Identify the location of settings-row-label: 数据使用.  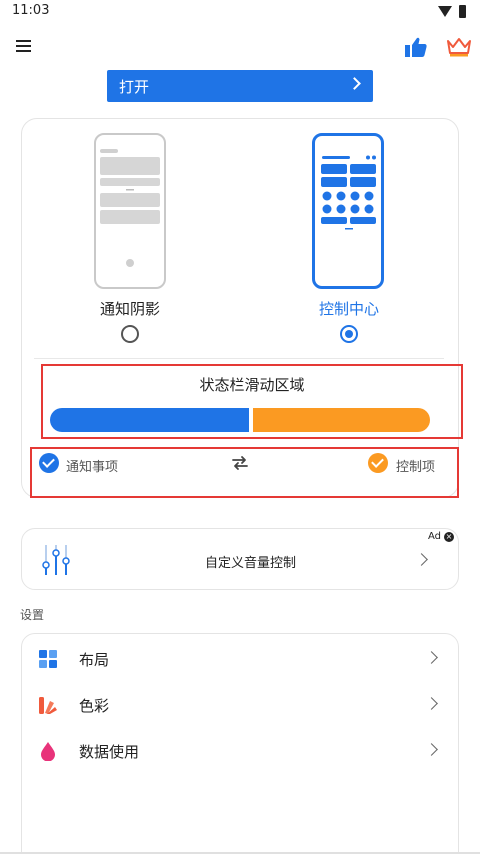
(109, 752).